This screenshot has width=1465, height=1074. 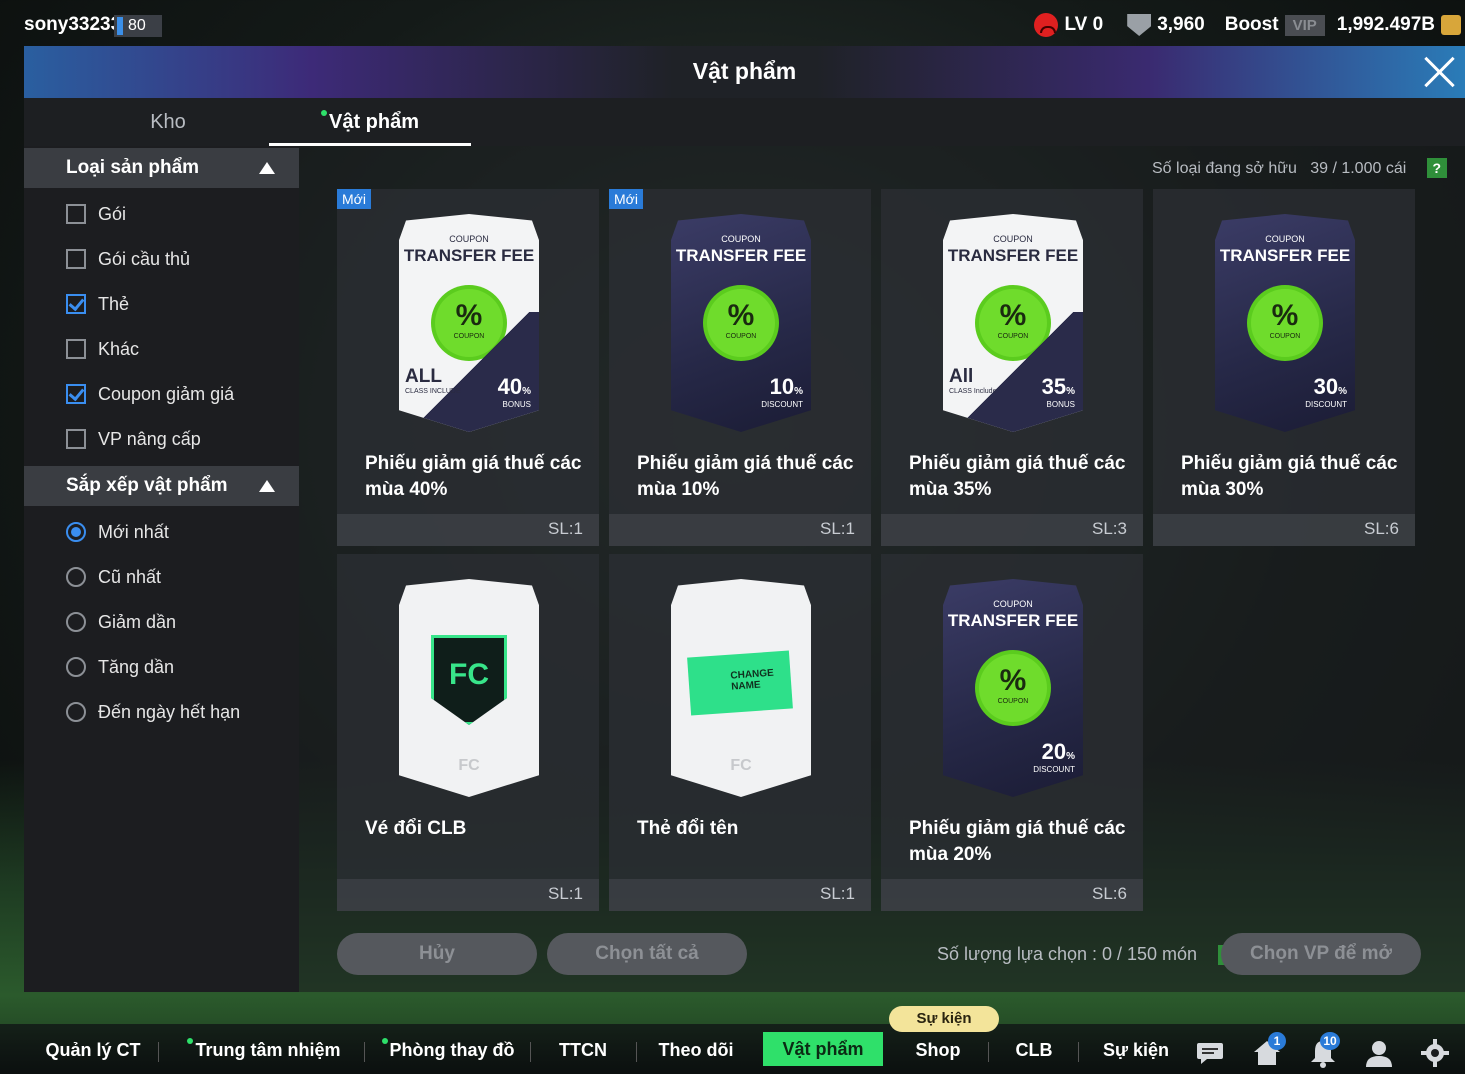 What do you see at coordinates (1017, 476) in the screenshot?
I see `item-name: Phiếu giảm giá thuế các mùa 35%` at bounding box center [1017, 476].